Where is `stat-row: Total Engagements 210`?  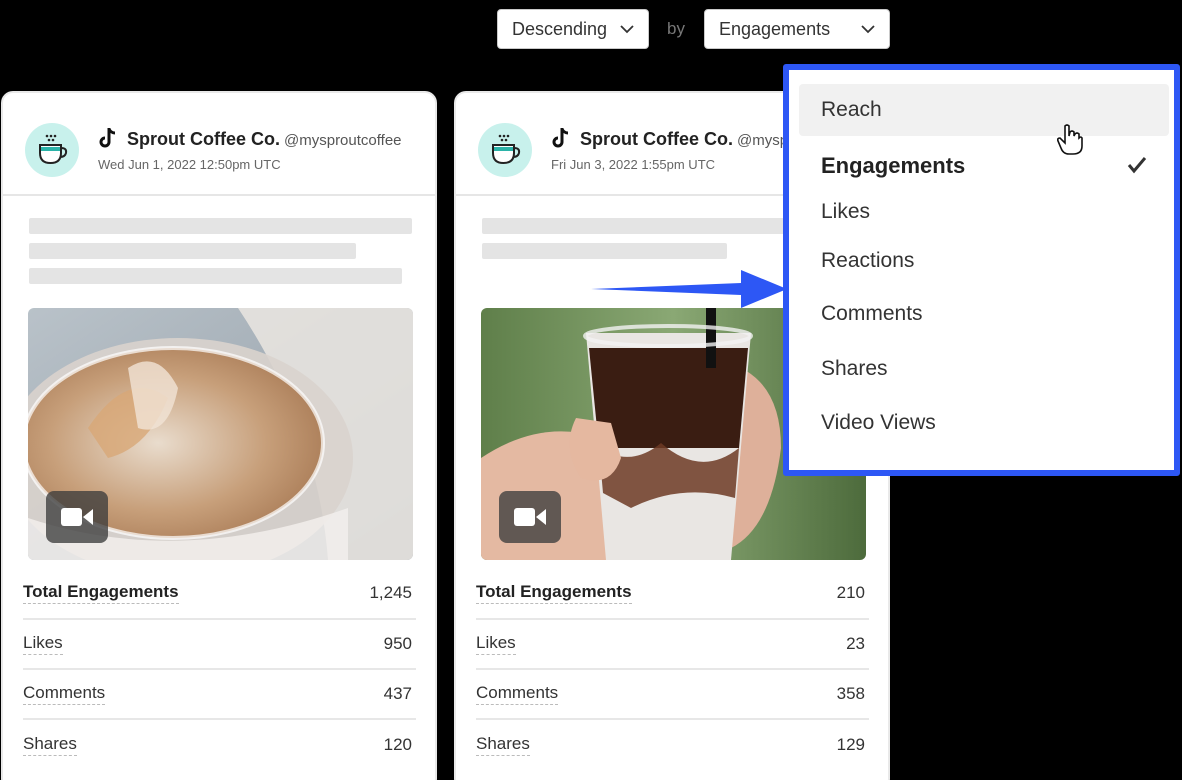
stat-row: Total Engagements 210 is located at coordinates (672, 594).